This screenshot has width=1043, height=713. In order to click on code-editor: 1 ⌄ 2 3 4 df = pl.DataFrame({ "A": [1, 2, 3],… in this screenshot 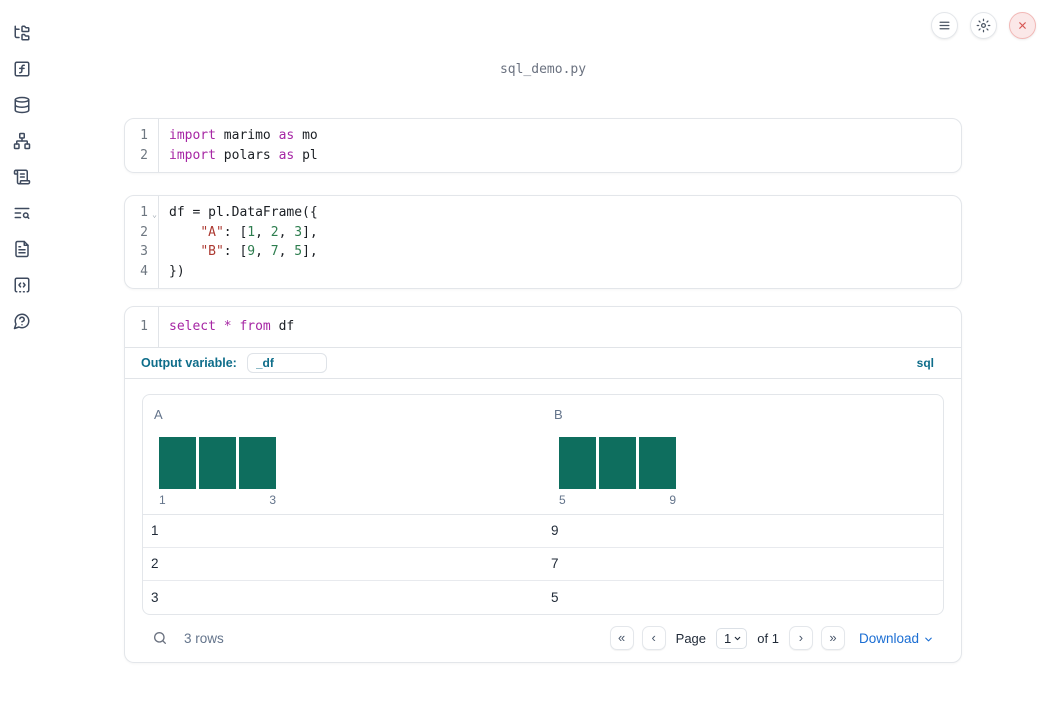, I will do `click(543, 242)`.